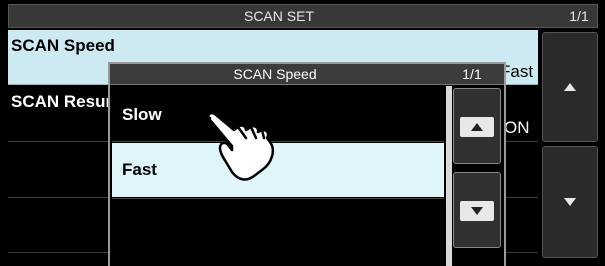 The image size is (605, 266). What do you see at coordinates (449, 176) in the screenshot?
I see `dialog-scrollbar` at bounding box center [449, 176].